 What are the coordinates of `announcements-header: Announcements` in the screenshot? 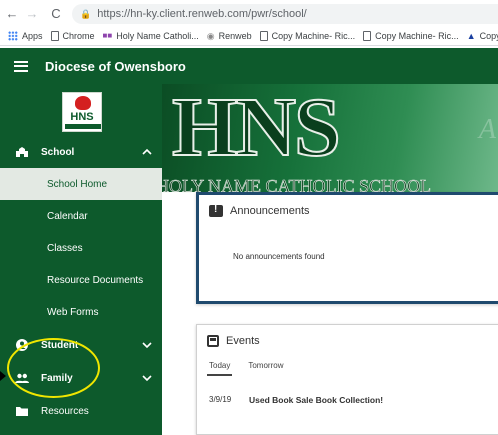 It's located at (259, 210).